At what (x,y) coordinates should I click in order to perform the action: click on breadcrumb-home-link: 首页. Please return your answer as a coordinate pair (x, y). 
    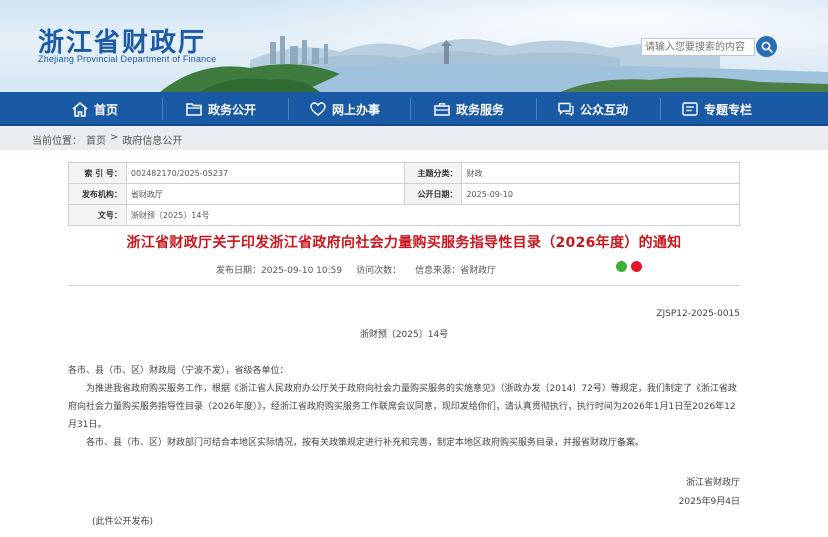
    Looking at the image, I should click on (96, 139).